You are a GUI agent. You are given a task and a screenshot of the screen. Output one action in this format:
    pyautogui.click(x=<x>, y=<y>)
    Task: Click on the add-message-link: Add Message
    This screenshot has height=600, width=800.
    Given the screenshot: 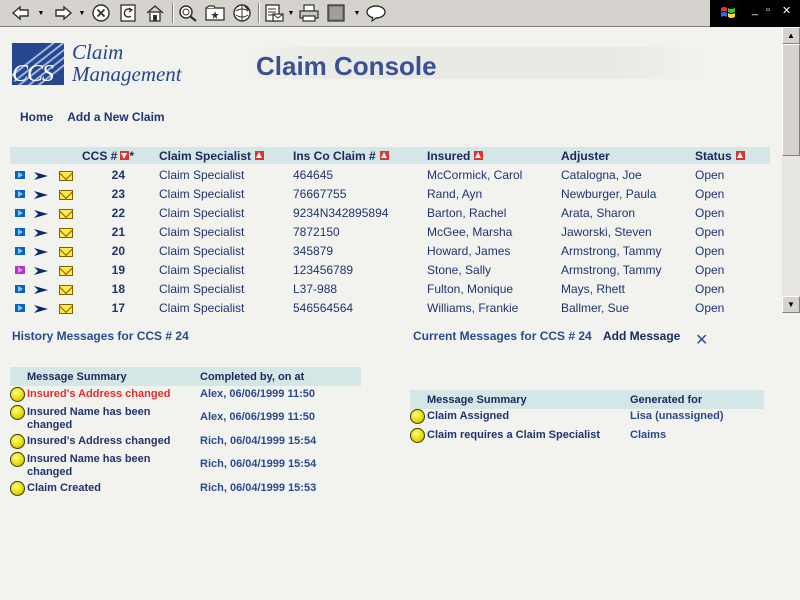 What is the action you would take?
    pyautogui.click(x=641, y=336)
    